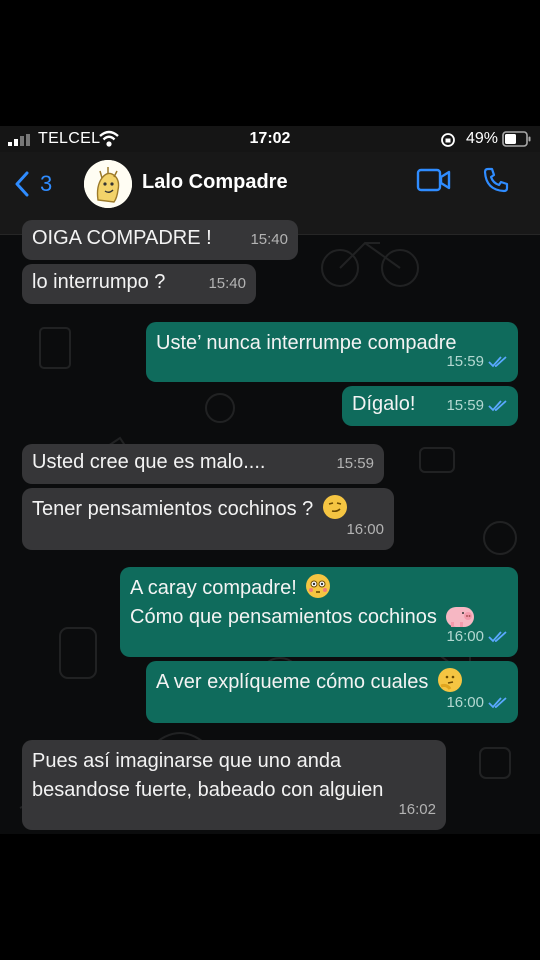 This screenshot has width=540, height=960. Describe the element at coordinates (122, 238) in the screenshot. I see `message-text: OIGA COMPADRE !` at that location.